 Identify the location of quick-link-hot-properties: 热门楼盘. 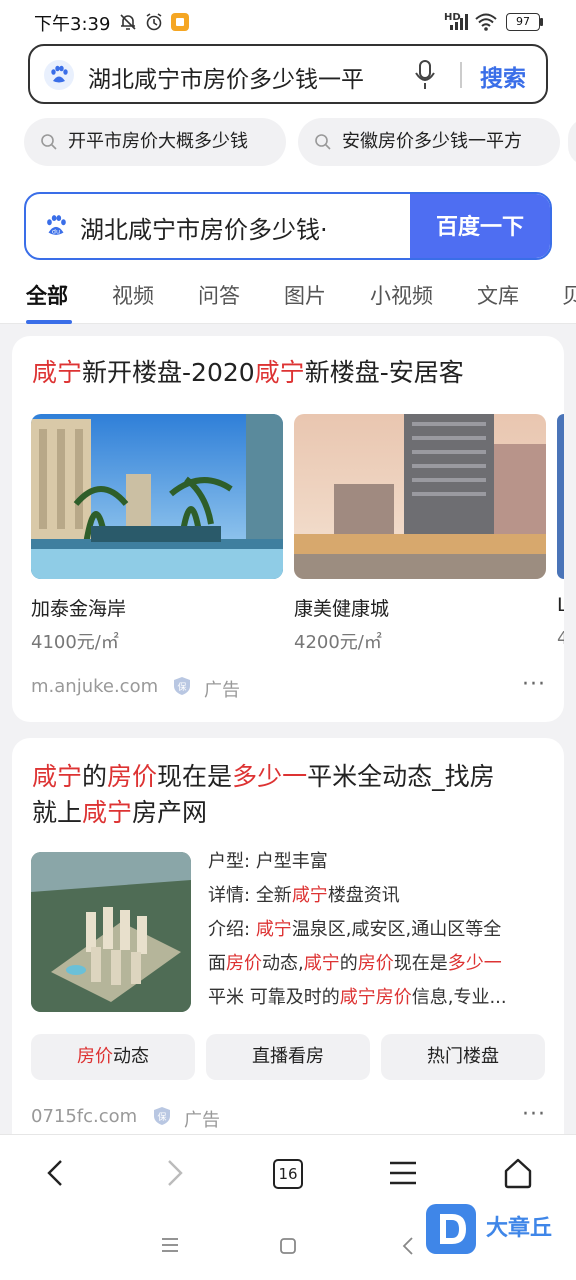
(463, 1057).